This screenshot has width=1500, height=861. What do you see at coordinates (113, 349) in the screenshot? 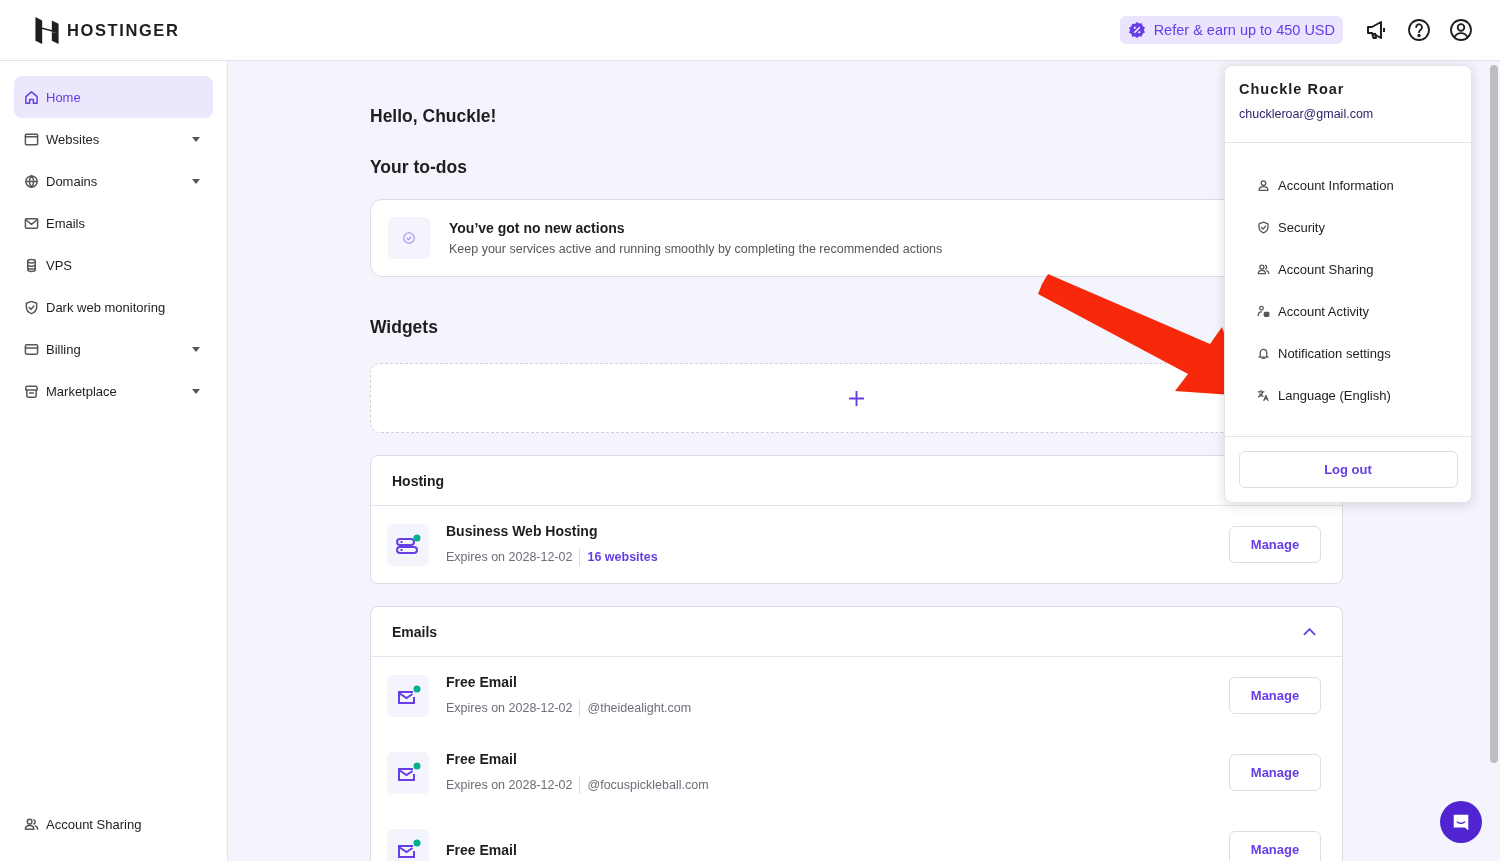
I see `sidebar-item: Billing` at bounding box center [113, 349].